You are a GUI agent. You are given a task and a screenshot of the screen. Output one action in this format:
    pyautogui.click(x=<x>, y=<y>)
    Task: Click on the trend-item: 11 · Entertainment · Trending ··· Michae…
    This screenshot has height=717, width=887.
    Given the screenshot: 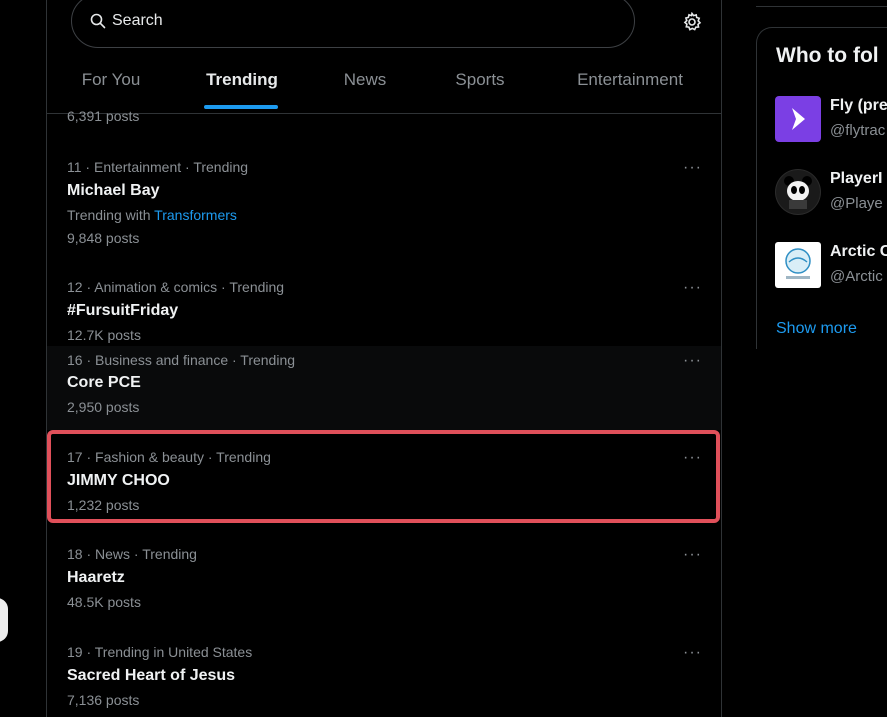 What is the action you would take?
    pyautogui.click(x=384, y=205)
    